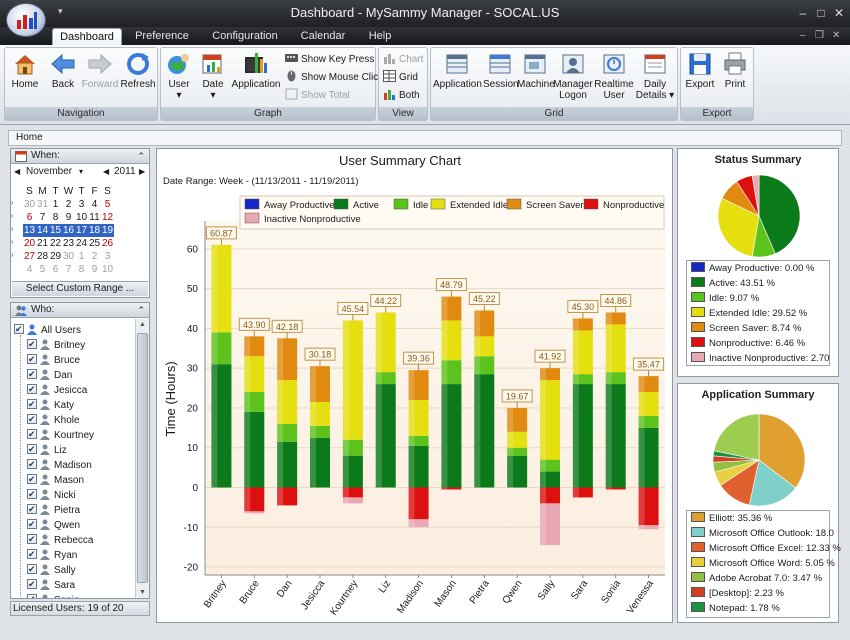 The width and height of the screenshot is (850, 640). I want to click on view-both-button: Both, so click(401, 95).